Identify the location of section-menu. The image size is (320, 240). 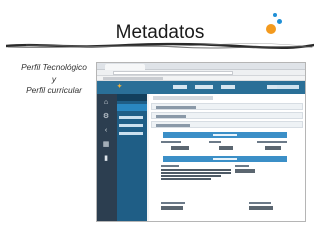
(132, 157).